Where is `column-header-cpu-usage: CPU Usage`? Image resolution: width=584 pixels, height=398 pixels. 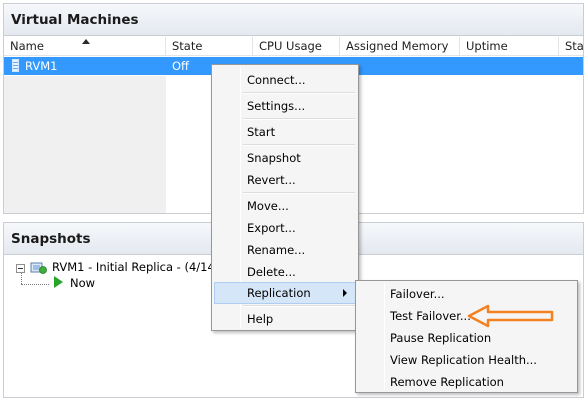 column-header-cpu-usage: CPU Usage is located at coordinates (296, 46).